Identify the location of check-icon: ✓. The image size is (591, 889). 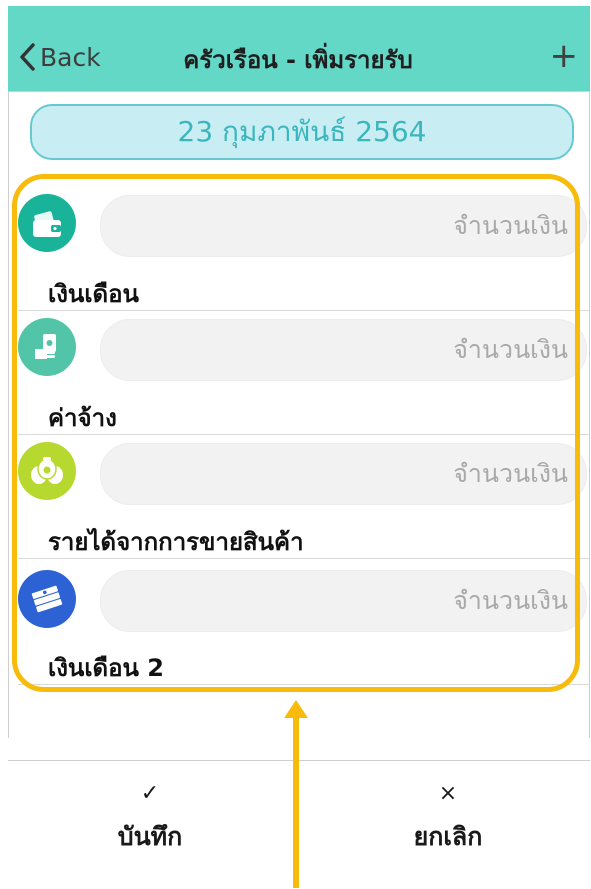
(150, 793).